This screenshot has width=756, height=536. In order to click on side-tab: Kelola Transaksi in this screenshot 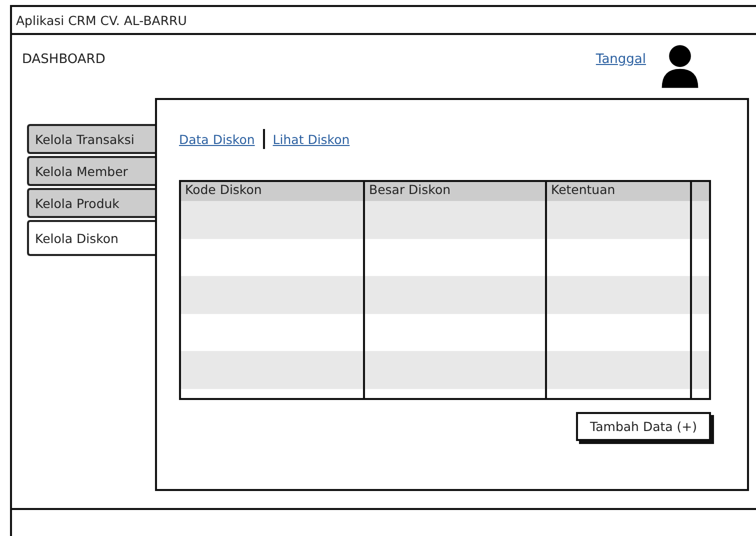, I will do `click(91, 139)`.